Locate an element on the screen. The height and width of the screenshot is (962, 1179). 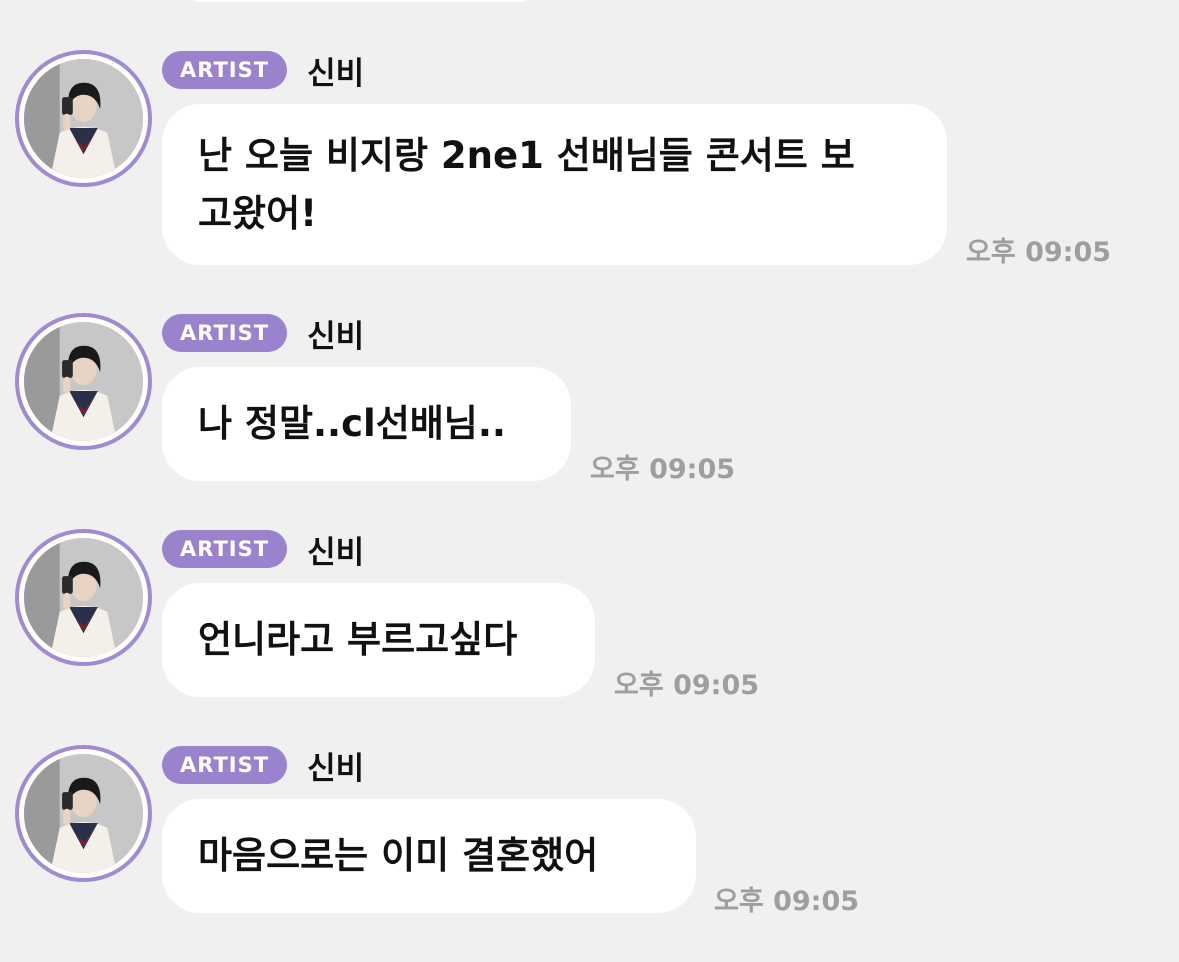
message-bubble: 나 정말..cl선배님.. is located at coordinates (366, 424).